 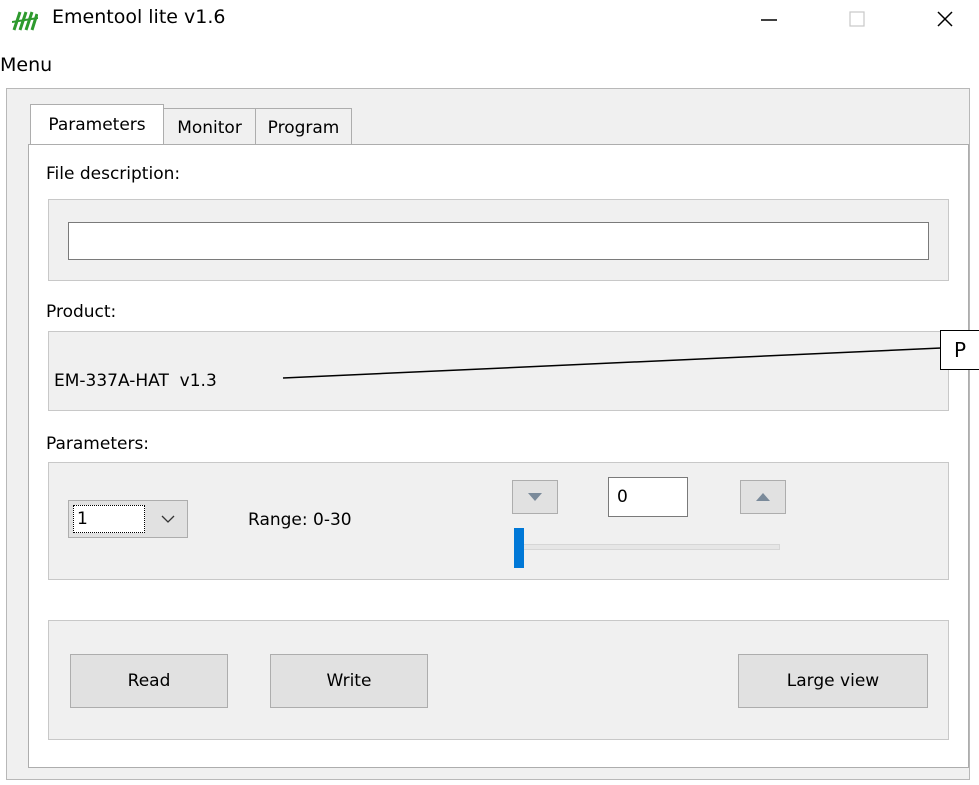 I want to click on callout-leader-line, so click(x=612, y=363).